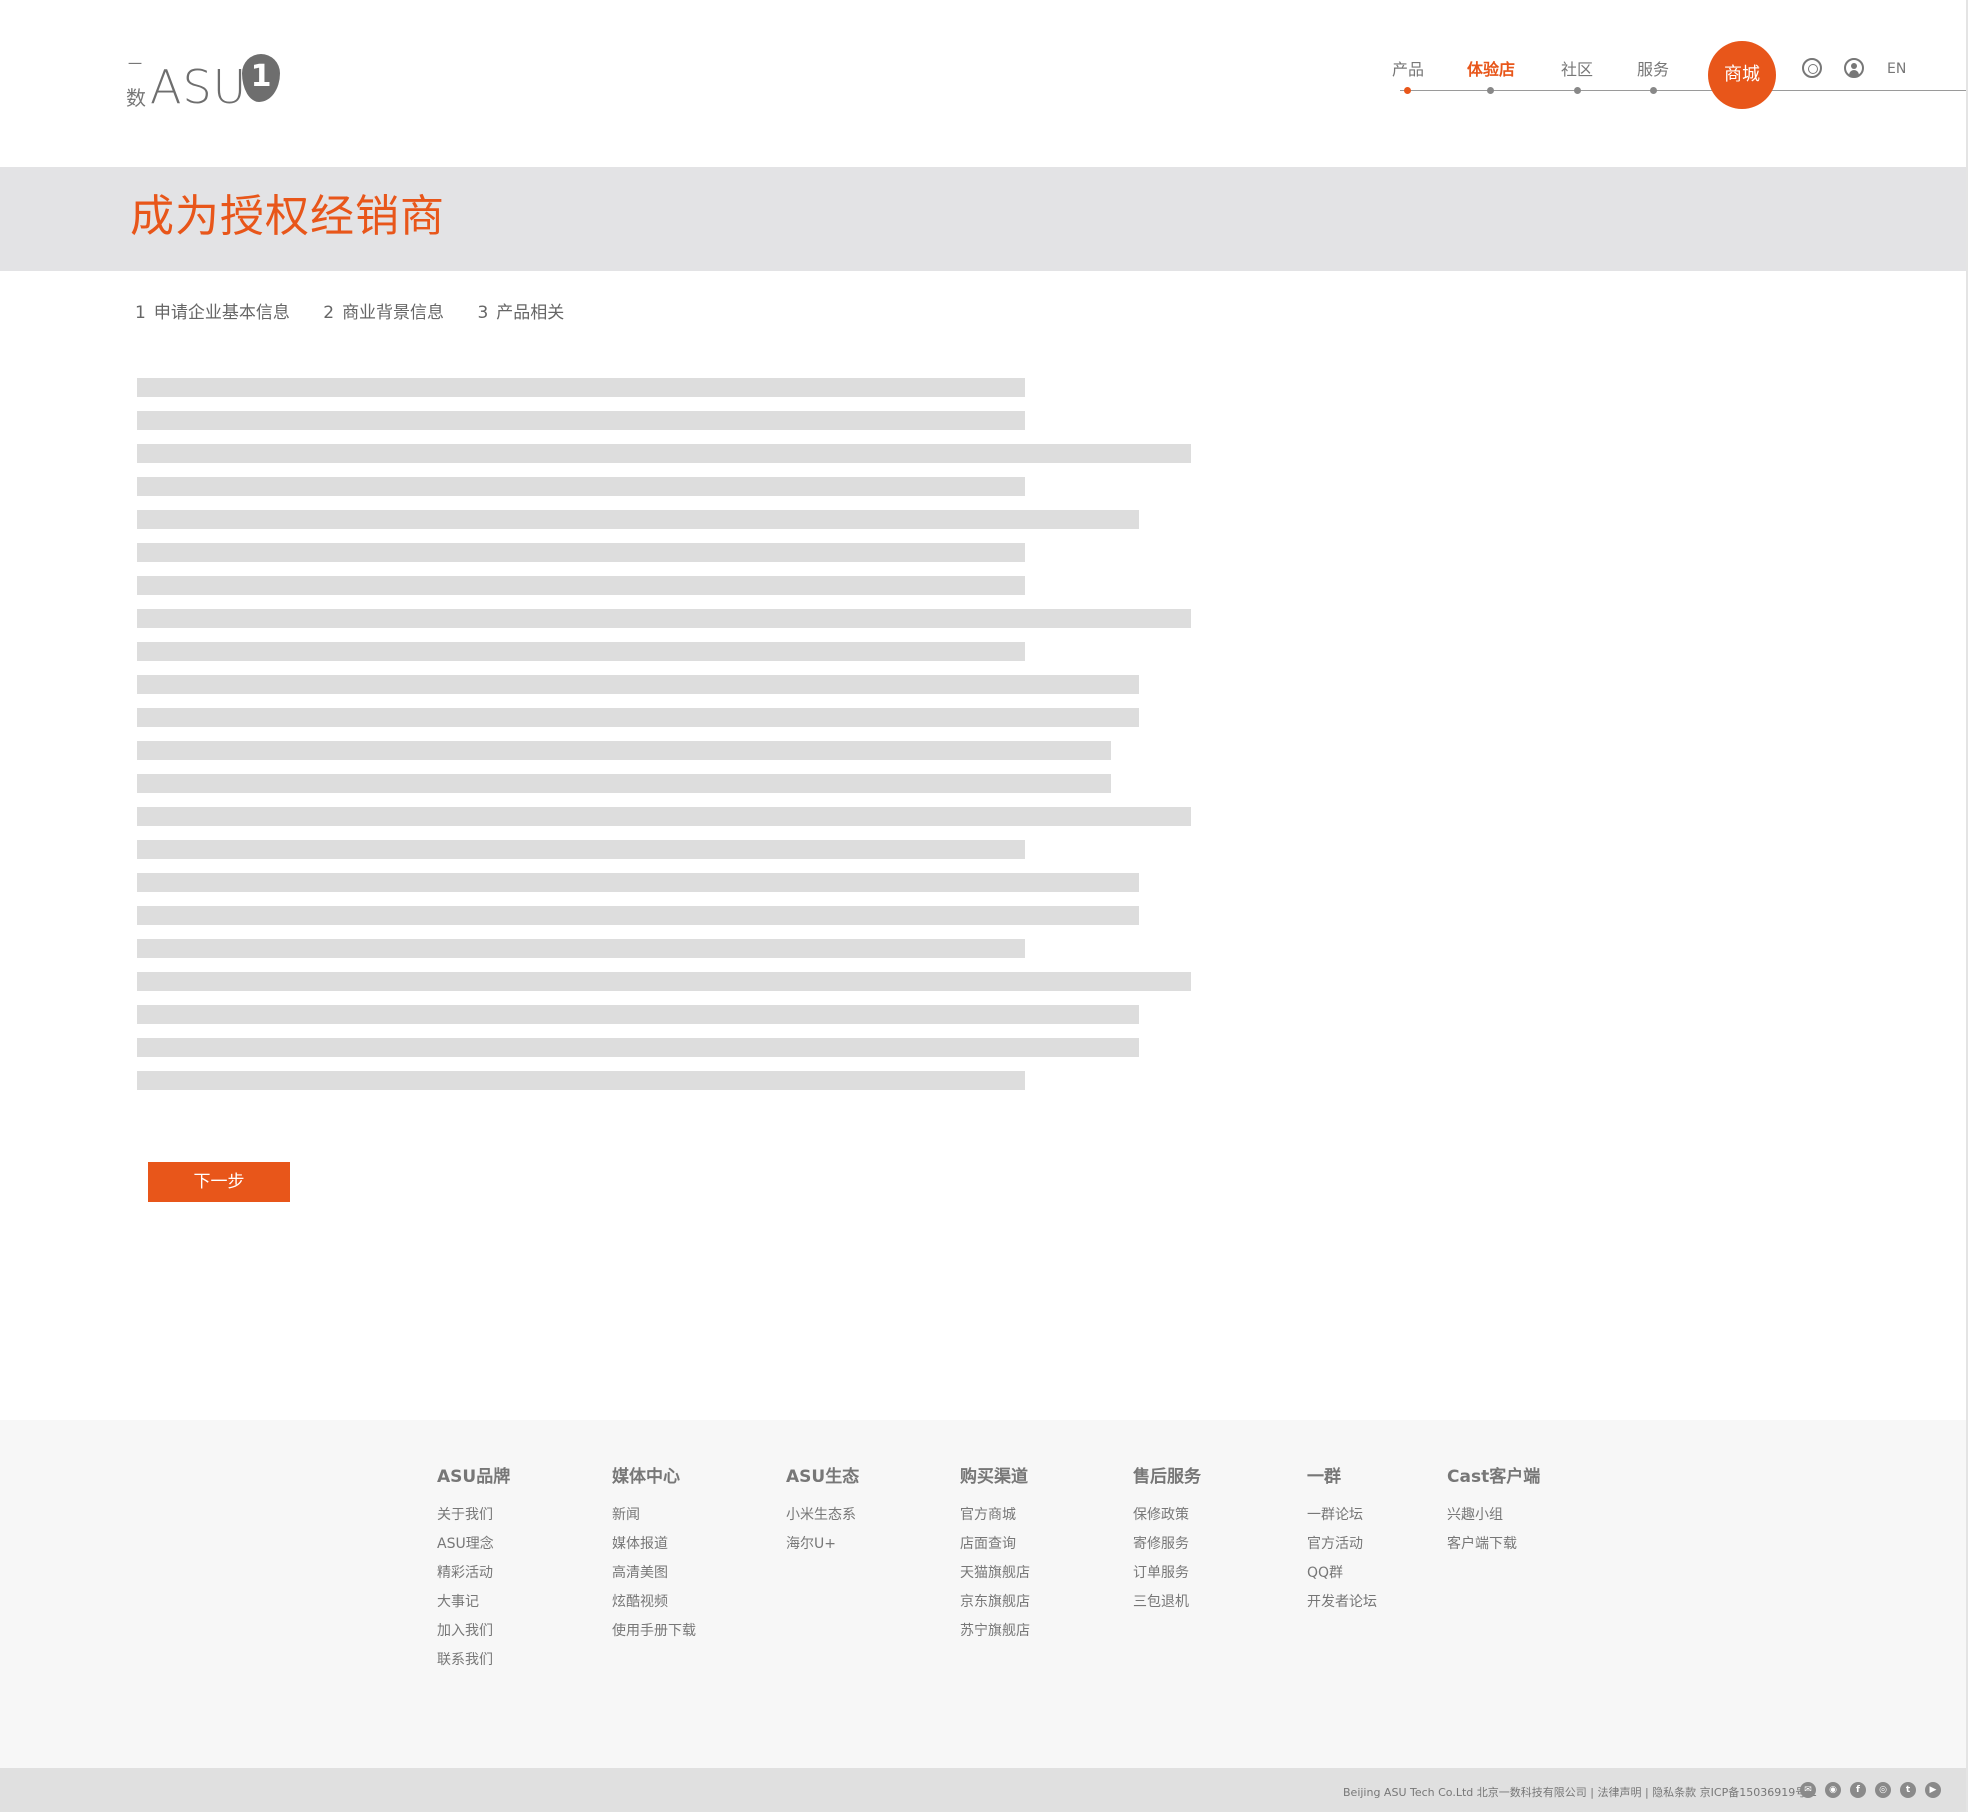  What do you see at coordinates (1493, 1515) in the screenshot?
I see `footer-link: 兴趣小组` at bounding box center [1493, 1515].